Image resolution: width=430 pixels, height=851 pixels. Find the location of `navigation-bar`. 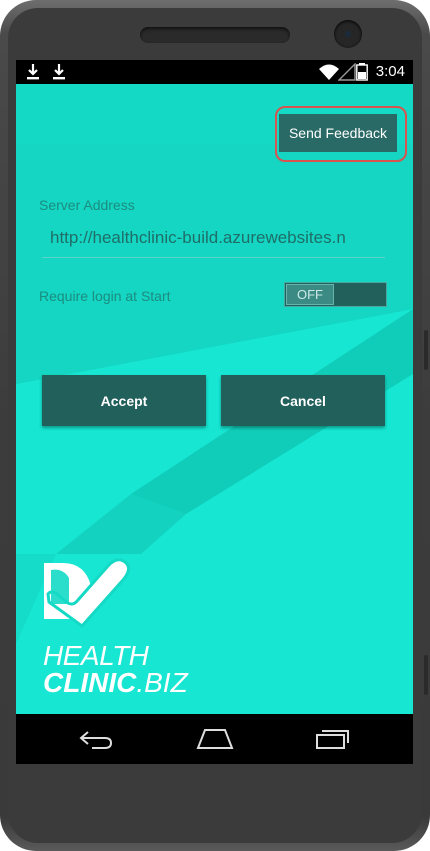

navigation-bar is located at coordinates (214, 739).